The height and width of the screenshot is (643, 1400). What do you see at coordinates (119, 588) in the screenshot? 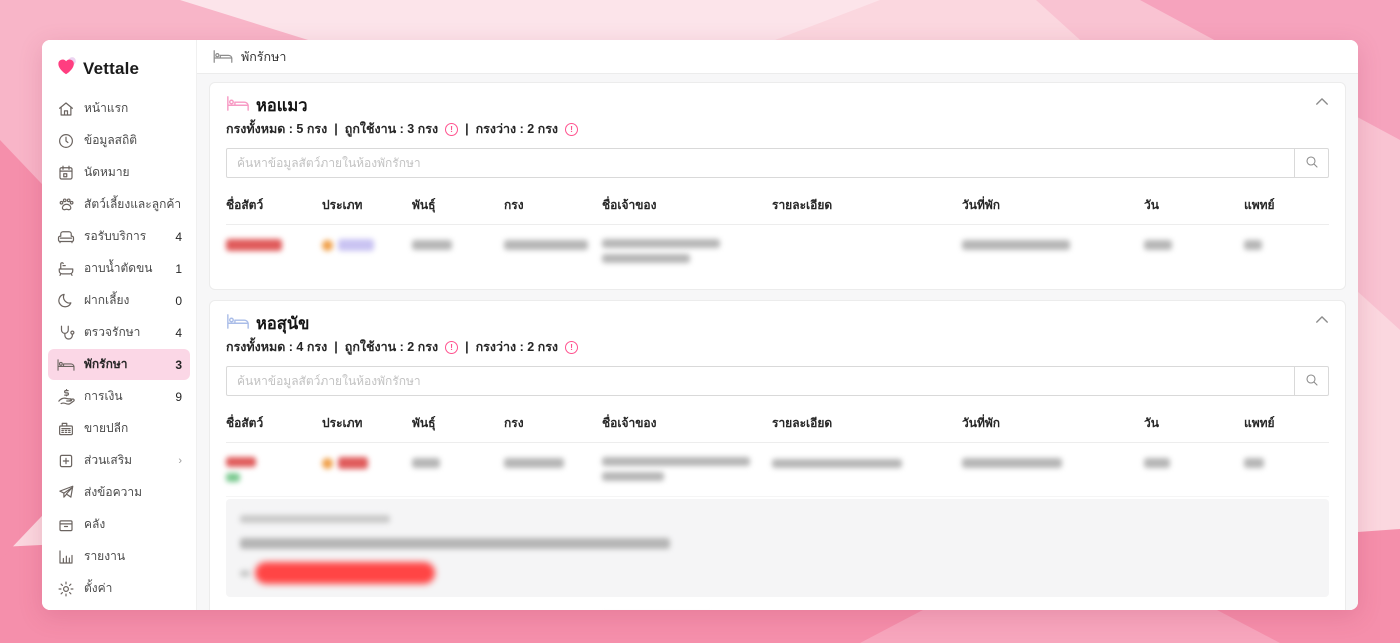
I see `sidebar-item-gear: ตั้งค่า` at bounding box center [119, 588].